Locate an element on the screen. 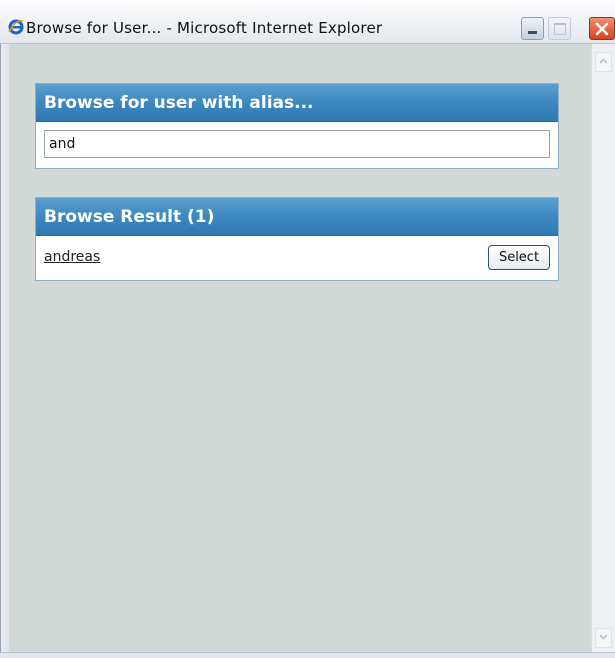 This screenshot has width=615, height=658. chevron-up-icon is located at coordinates (603, 61).